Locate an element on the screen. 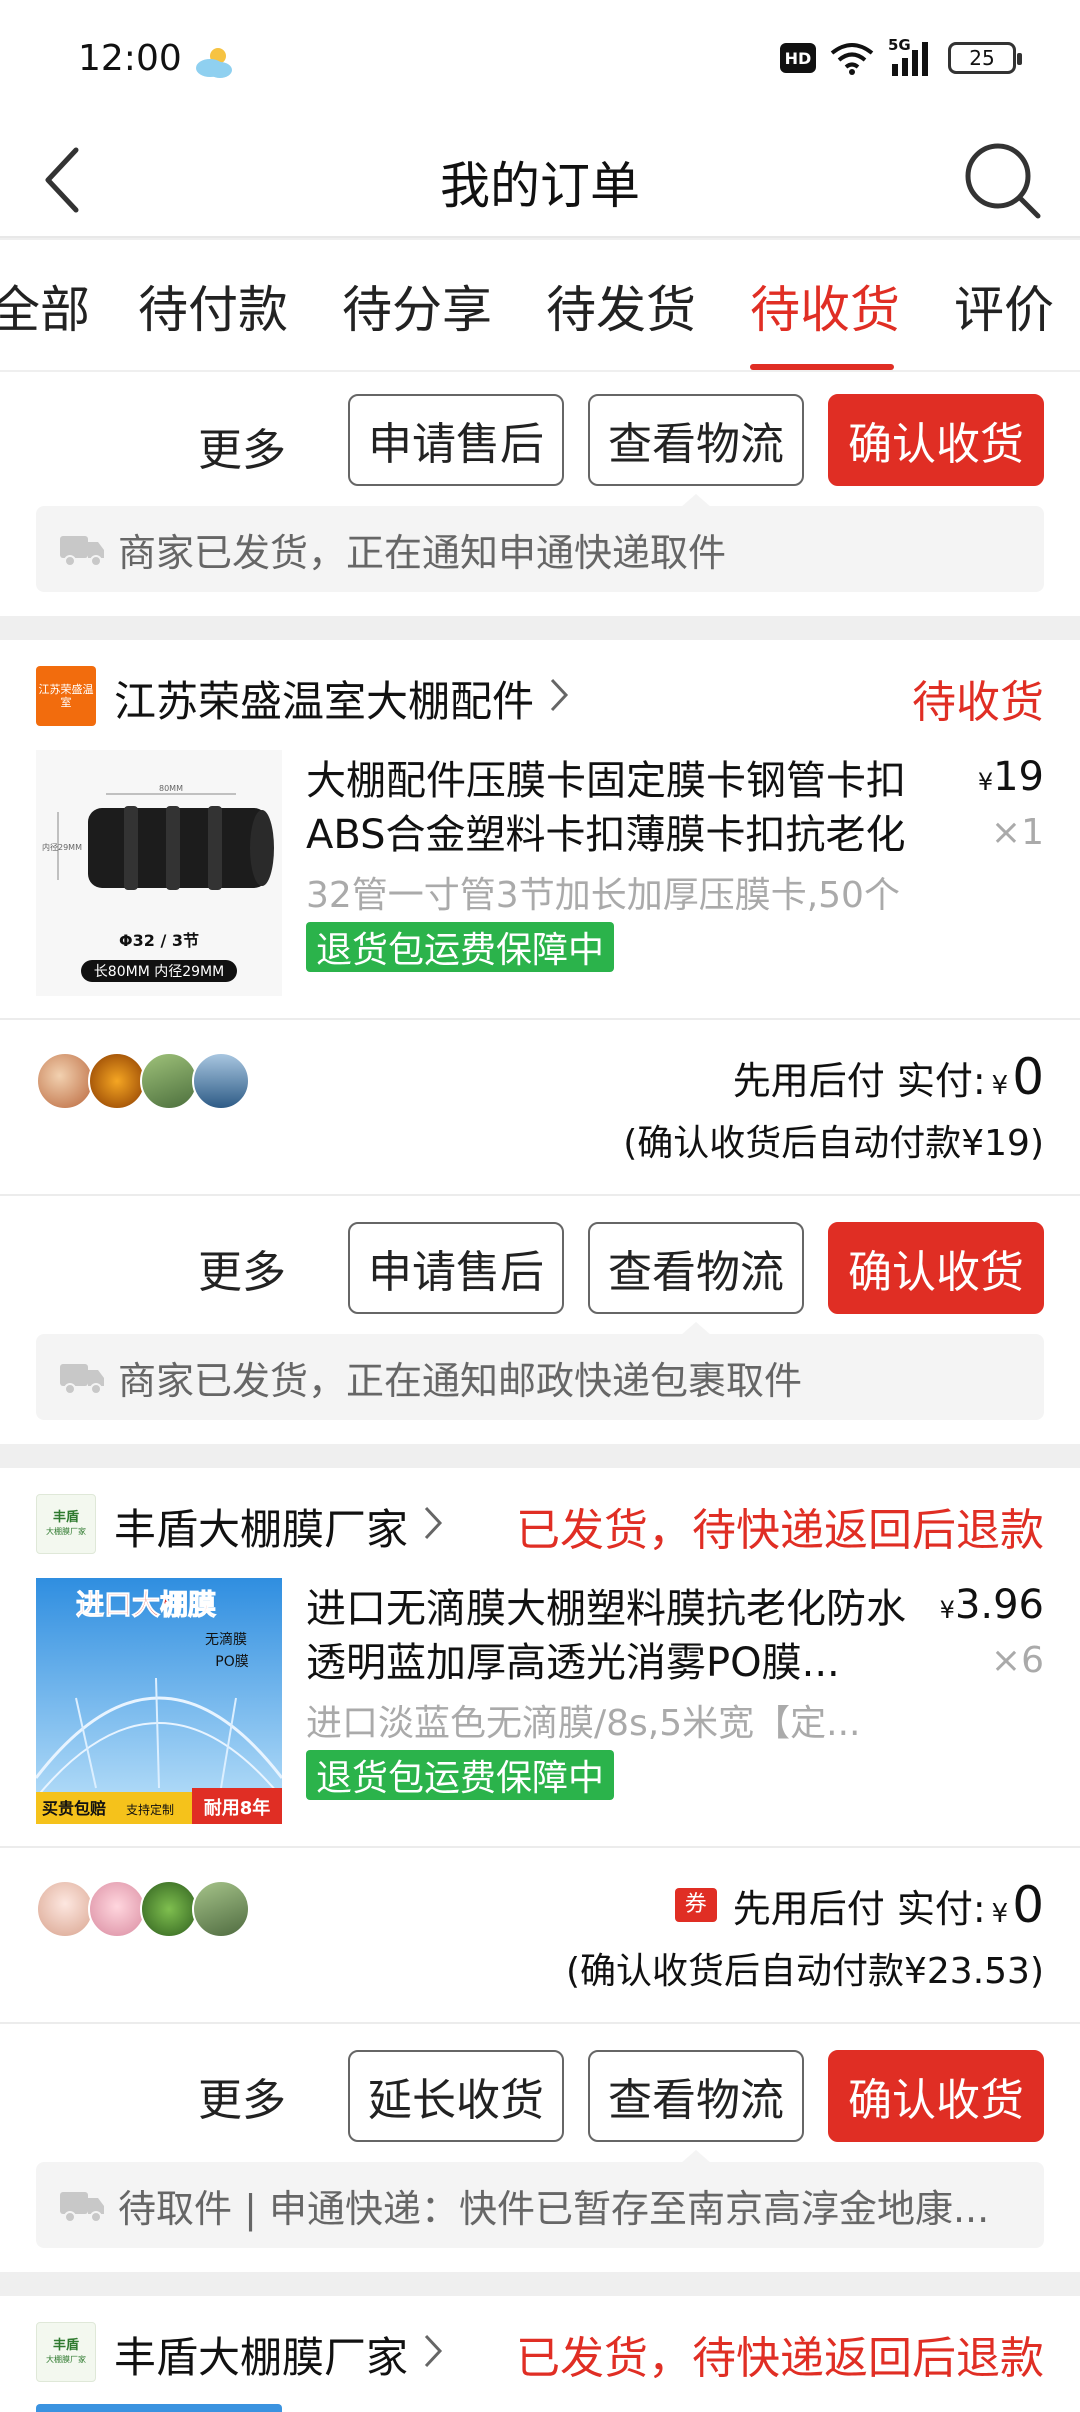 Image resolution: width=1080 pixels, height=2412 pixels. tab-review: 评价 is located at coordinates (1004, 306).